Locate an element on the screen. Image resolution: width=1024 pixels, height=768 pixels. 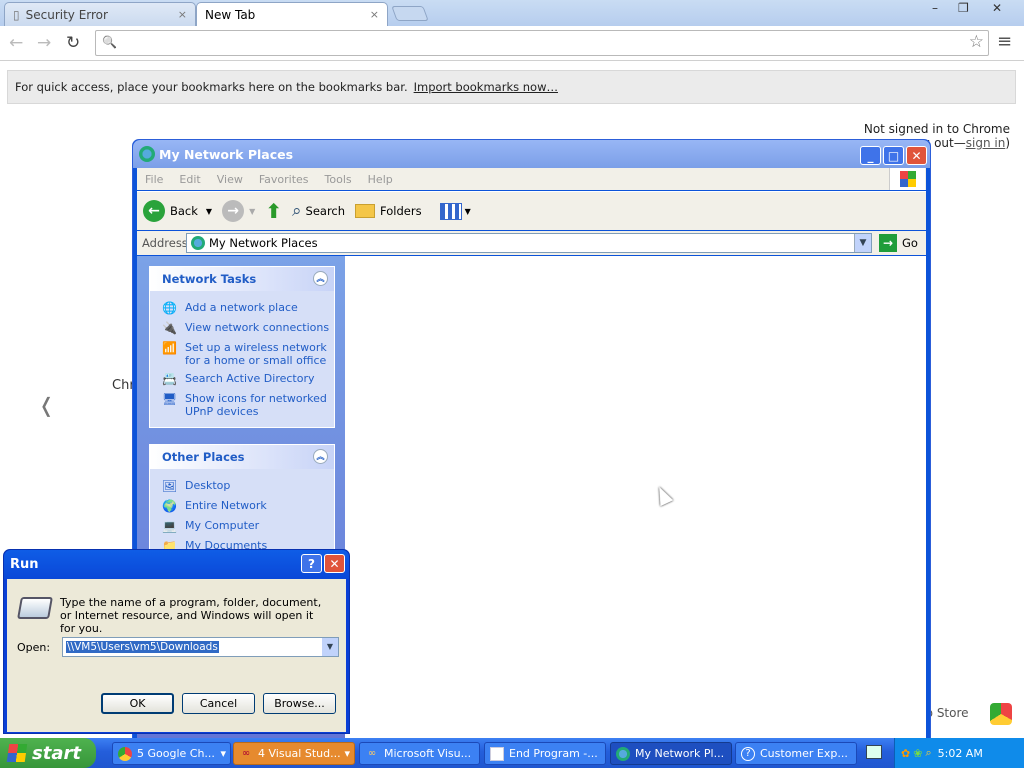
cancel-button: Cancel is located at coordinates (218, 703).